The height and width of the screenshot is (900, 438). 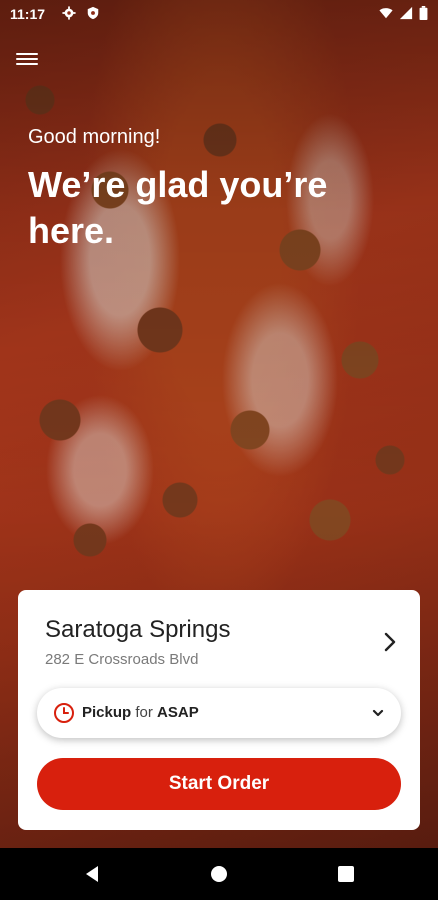 What do you see at coordinates (423, 13) in the screenshot?
I see `battery-icon` at bounding box center [423, 13].